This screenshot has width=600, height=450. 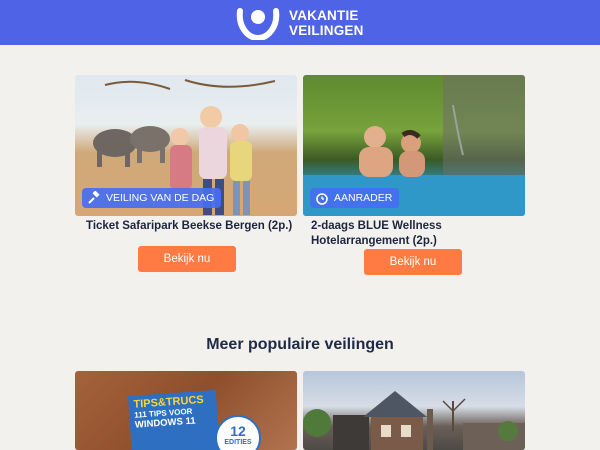 I want to click on sticker-number: 12, so click(x=238, y=431).